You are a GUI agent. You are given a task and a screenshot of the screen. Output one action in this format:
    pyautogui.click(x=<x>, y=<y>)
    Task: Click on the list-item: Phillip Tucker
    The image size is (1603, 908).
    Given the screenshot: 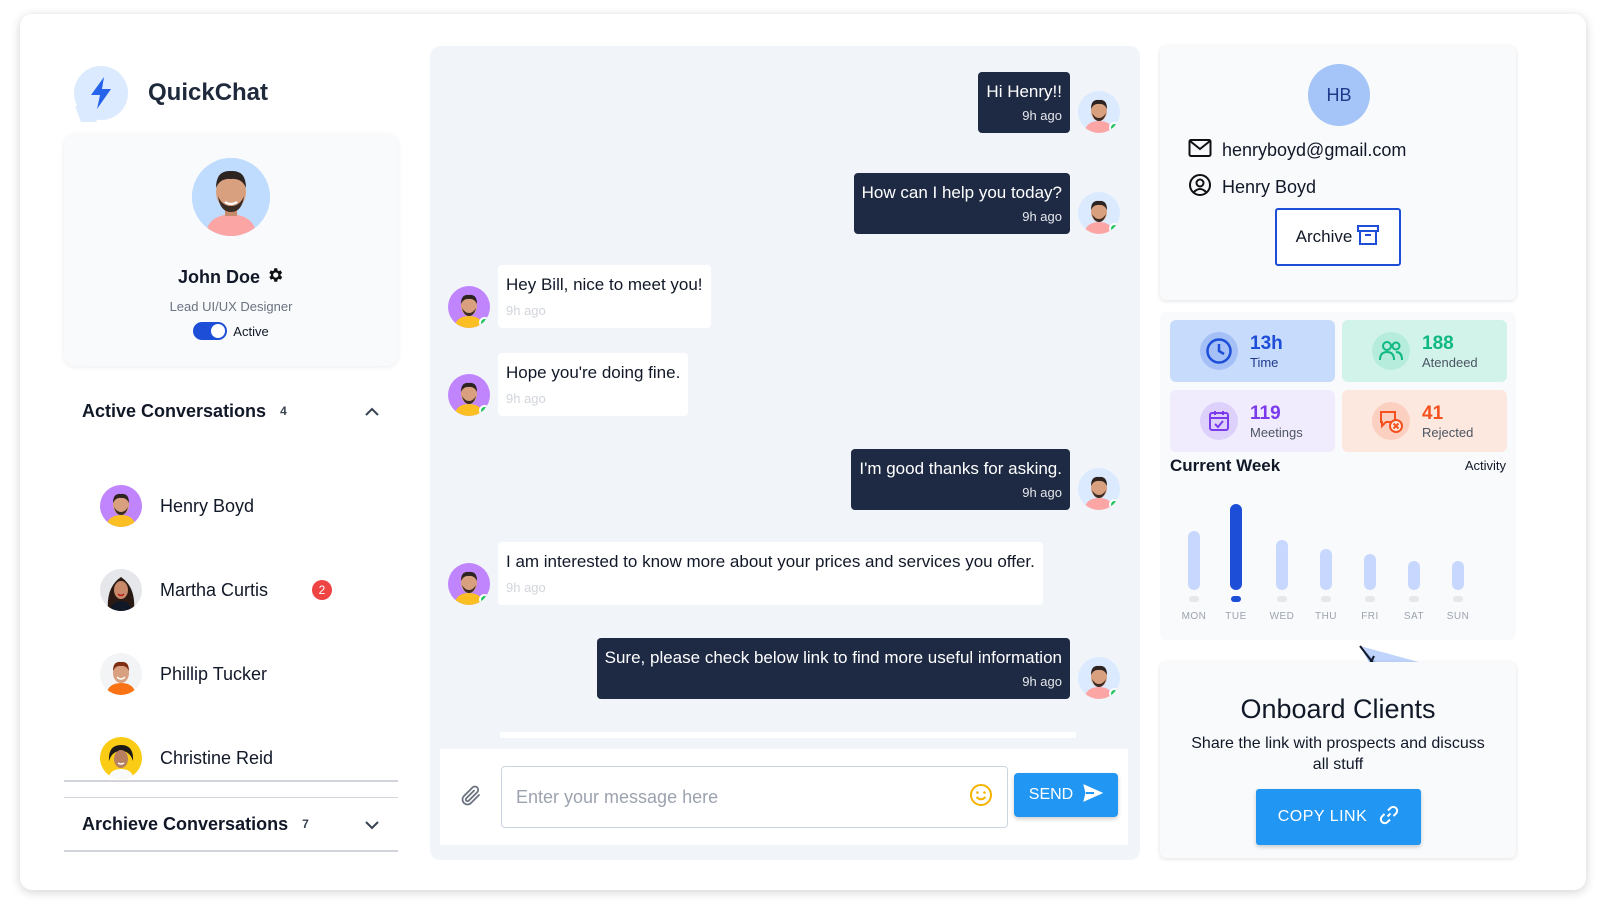 What is the action you would take?
    pyautogui.click(x=231, y=674)
    